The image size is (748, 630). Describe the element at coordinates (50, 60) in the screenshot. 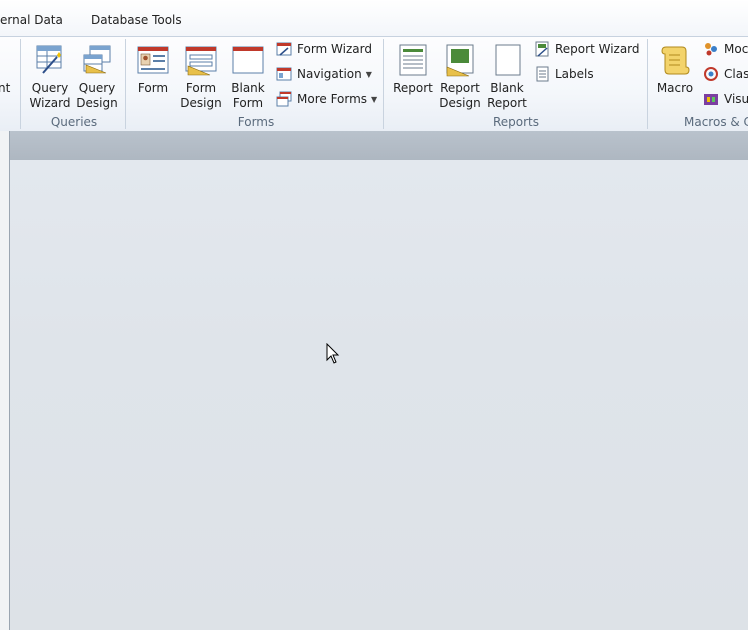

I see `query-wizard-icon` at that location.